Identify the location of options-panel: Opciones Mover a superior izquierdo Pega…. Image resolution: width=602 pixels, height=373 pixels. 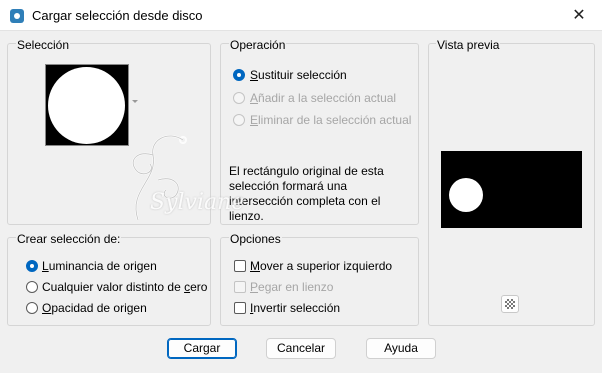
(319, 279).